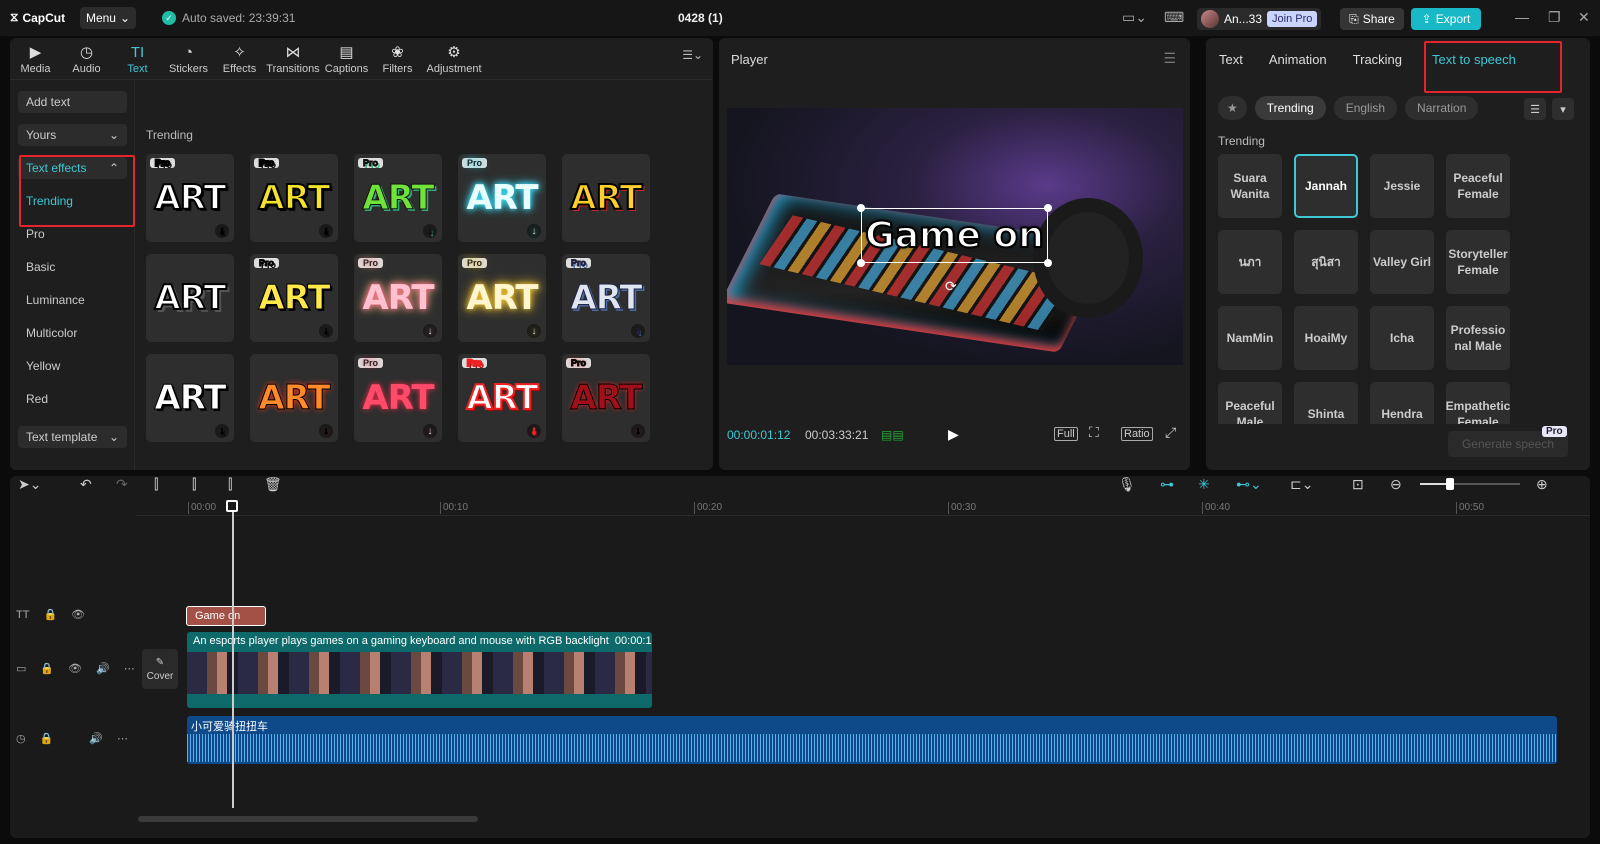  I want to click on full-button: Full, so click(1066, 434).